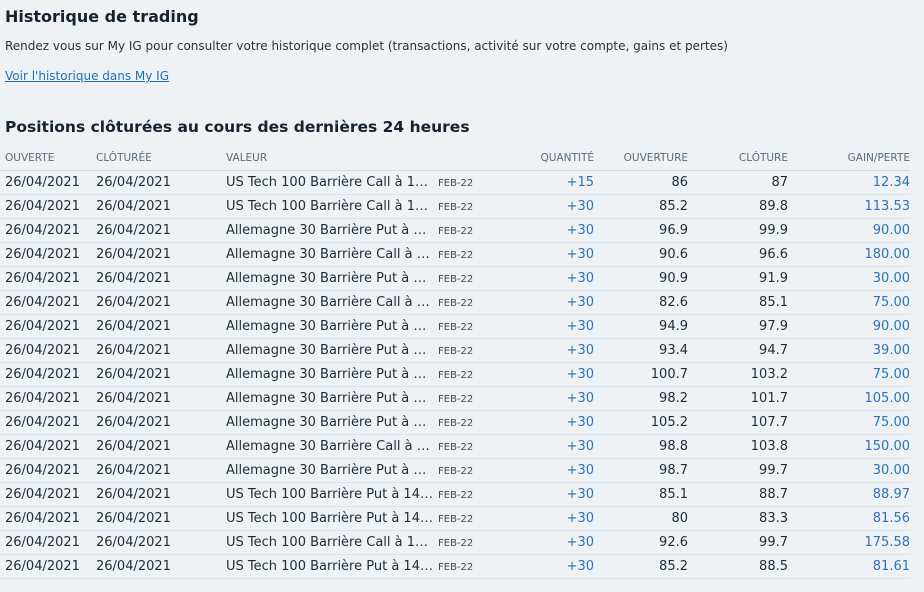  I want to click on closing-price-cell: 97.9, so click(738, 326).